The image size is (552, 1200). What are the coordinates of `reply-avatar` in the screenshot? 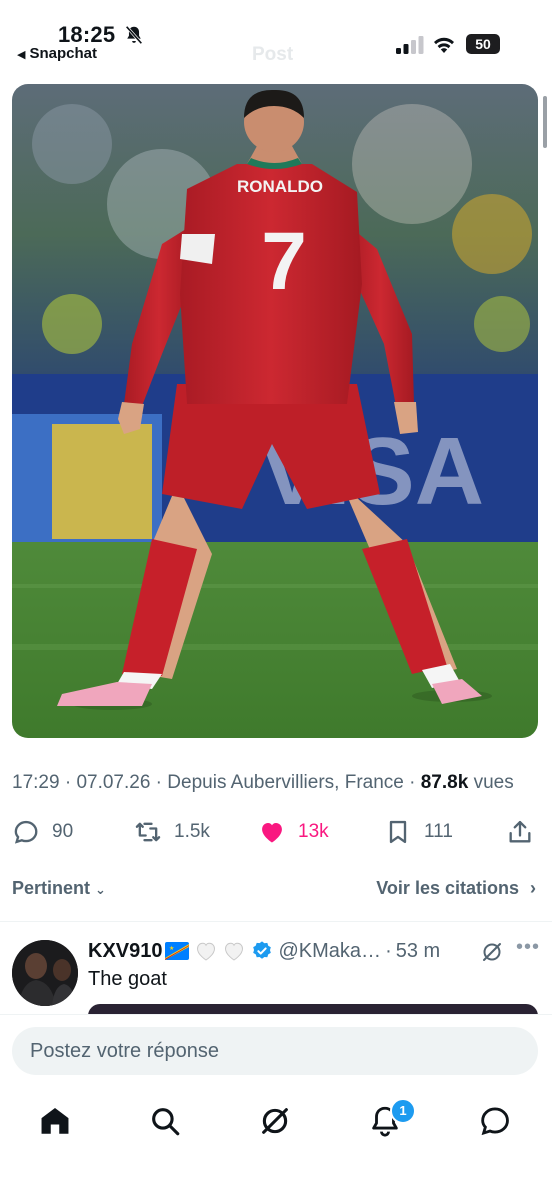 It's located at (45, 973).